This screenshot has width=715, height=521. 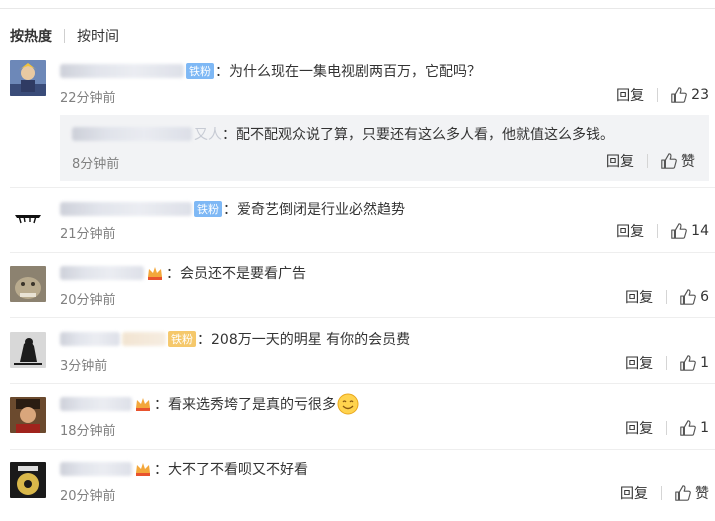 I want to click on sub-reply-header: 又人 ：配不配观众说了算，只要还有这么多人看，他就值这么多钱。, so click(x=343, y=134).